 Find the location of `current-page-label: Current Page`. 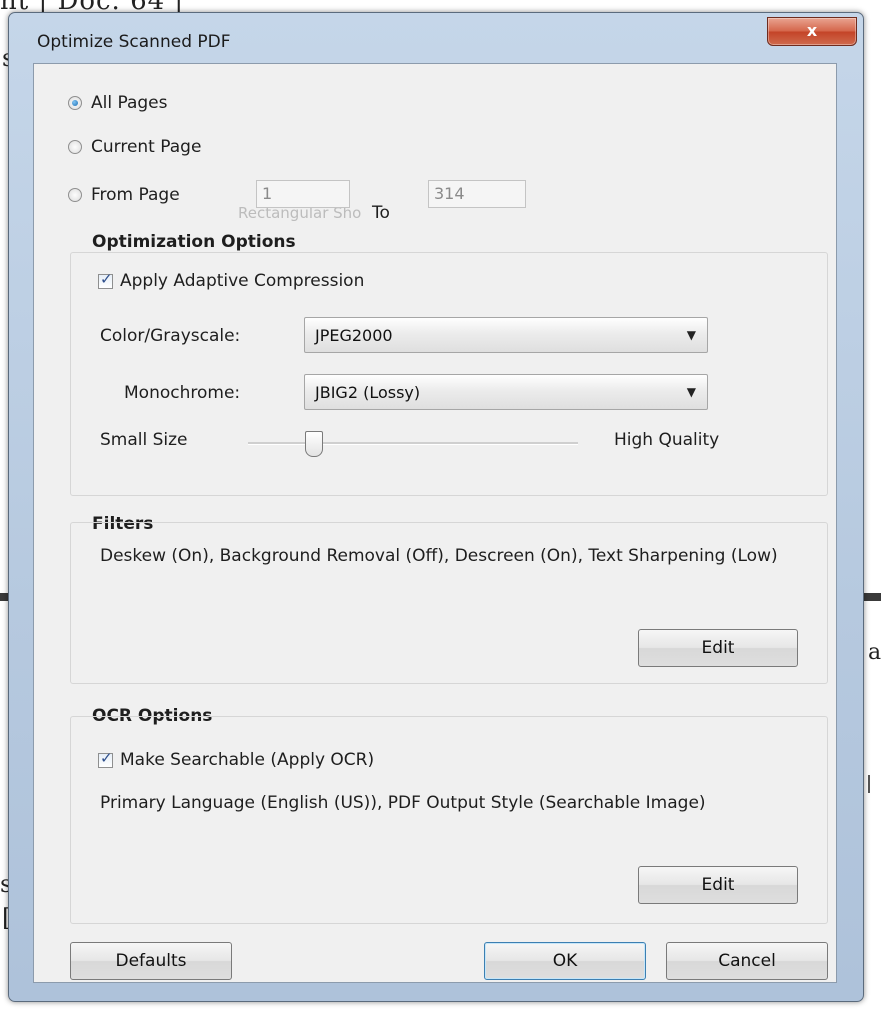

current-page-label: Current Page is located at coordinates (146, 147).